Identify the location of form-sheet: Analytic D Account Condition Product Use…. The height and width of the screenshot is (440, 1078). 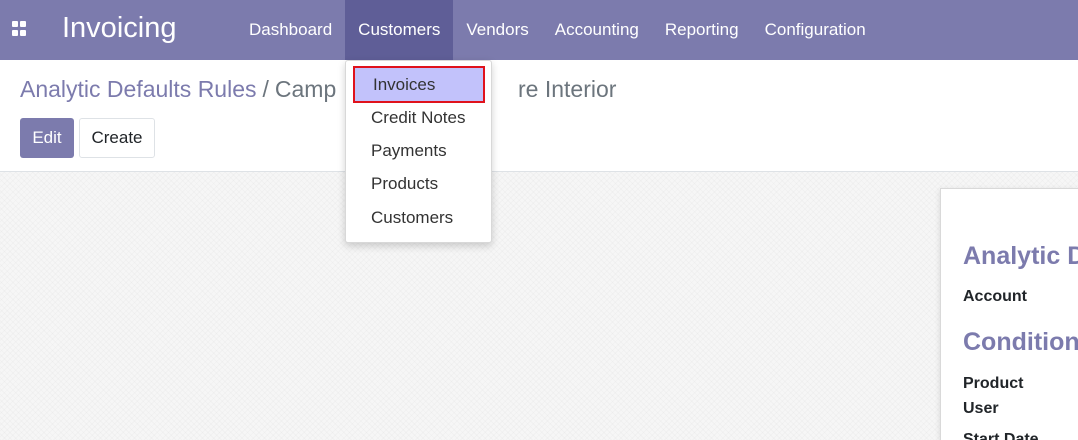
(1009, 314).